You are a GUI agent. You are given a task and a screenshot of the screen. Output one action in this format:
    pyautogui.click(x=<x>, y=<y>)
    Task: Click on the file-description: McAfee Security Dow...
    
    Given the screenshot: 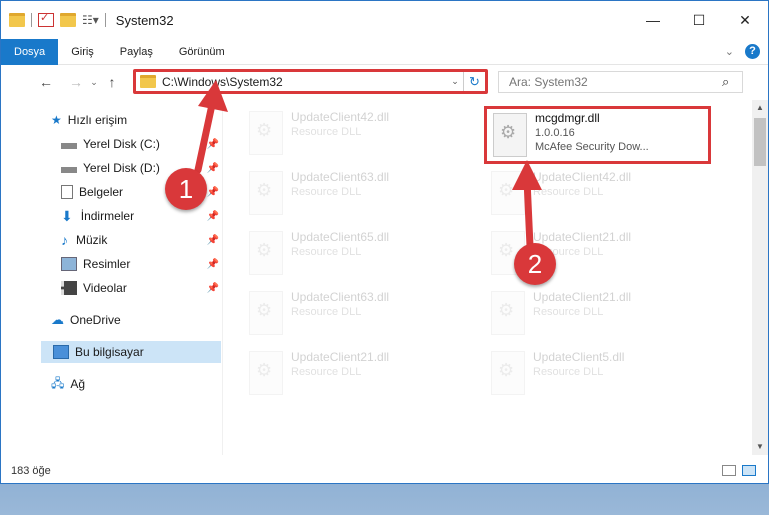 What is the action you would take?
    pyautogui.click(x=592, y=147)
    